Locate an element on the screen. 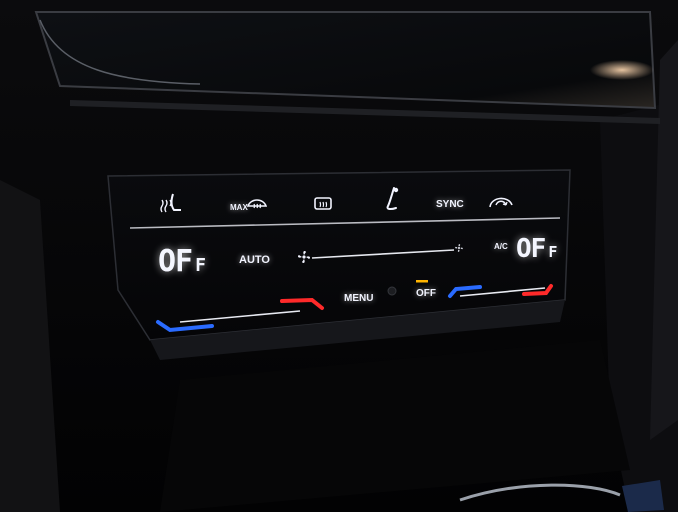 The height and width of the screenshot is (512, 678). off-button: OFF is located at coordinates (426, 293).